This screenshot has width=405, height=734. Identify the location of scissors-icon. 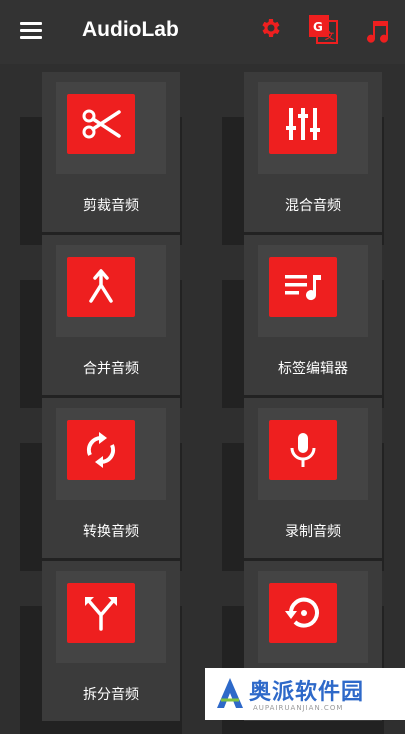
(101, 124).